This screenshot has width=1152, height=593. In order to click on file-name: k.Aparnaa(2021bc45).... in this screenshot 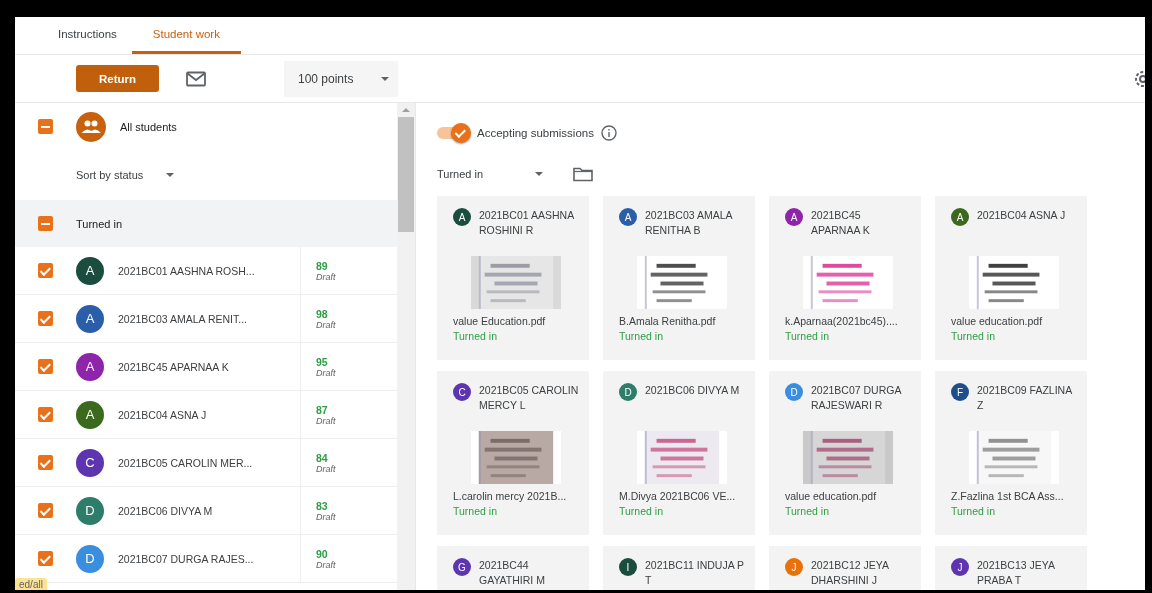, I will do `click(848, 321)`.